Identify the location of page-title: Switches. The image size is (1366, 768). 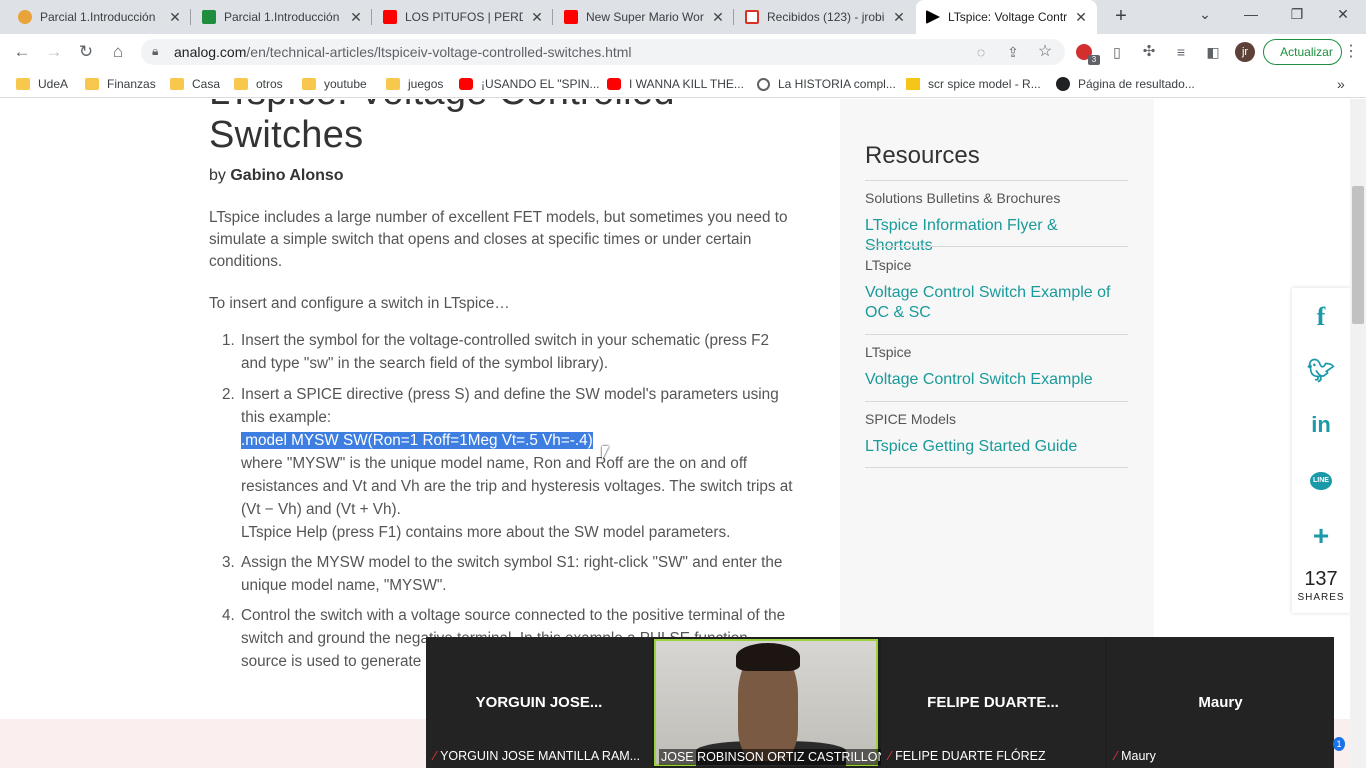
(286, 135).